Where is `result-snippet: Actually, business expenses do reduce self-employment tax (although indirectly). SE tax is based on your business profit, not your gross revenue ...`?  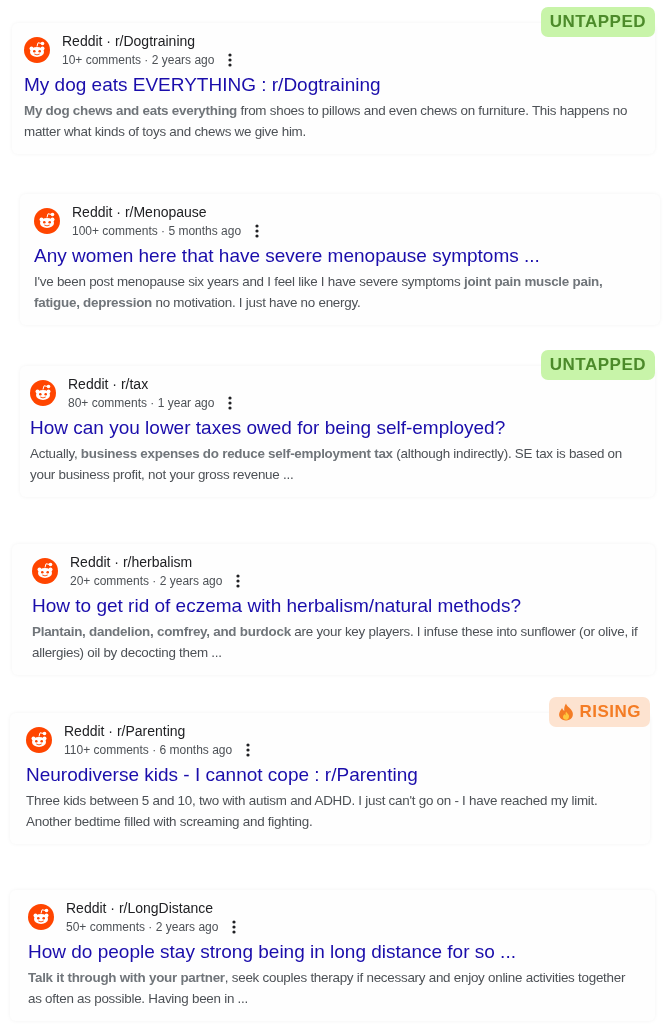
result-snippet: Actually, business expenses do reduce self-employment tax (although indirectly). SE tax is based on your business profit, not your gross revenue ... is located at coordinates (326, 464).